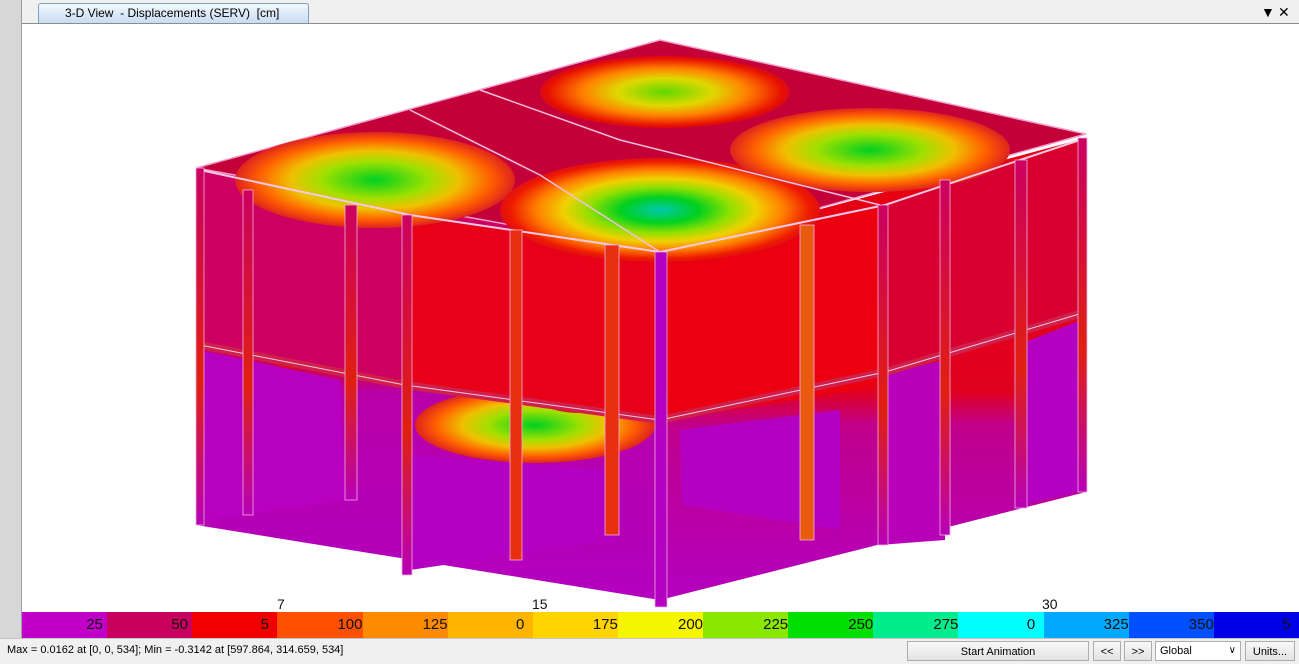 The height and width of the screenshot is (664, 1299). What do you see at coordinates (861, 624) in the screenshot?
I see `legend-value-label: 250` at bounding box center [861, 624].